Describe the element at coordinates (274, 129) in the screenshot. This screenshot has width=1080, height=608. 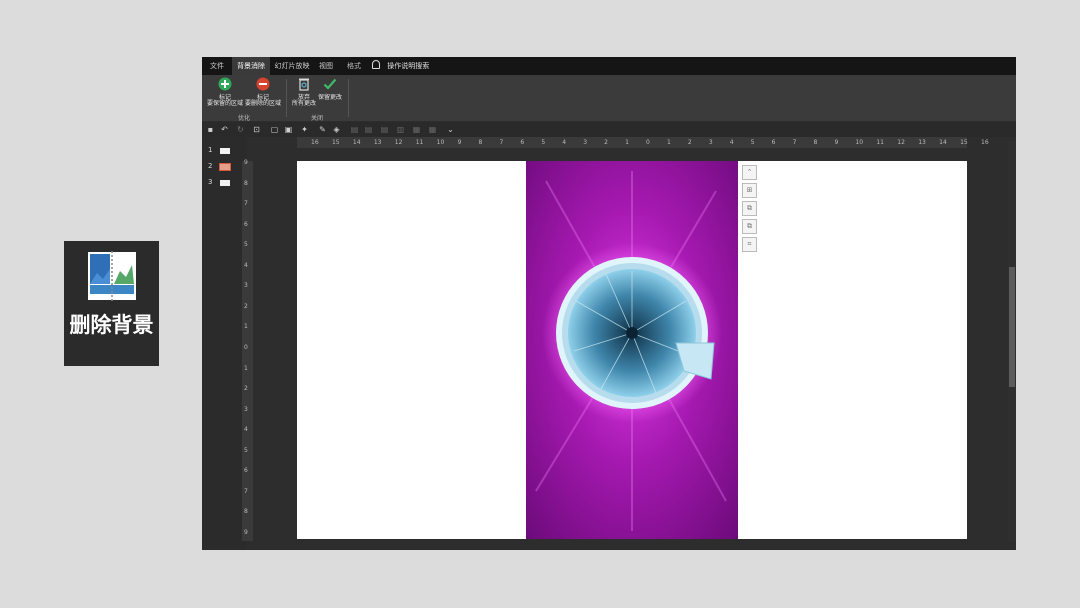
I see `new-slide-icon: ▢` at that location.